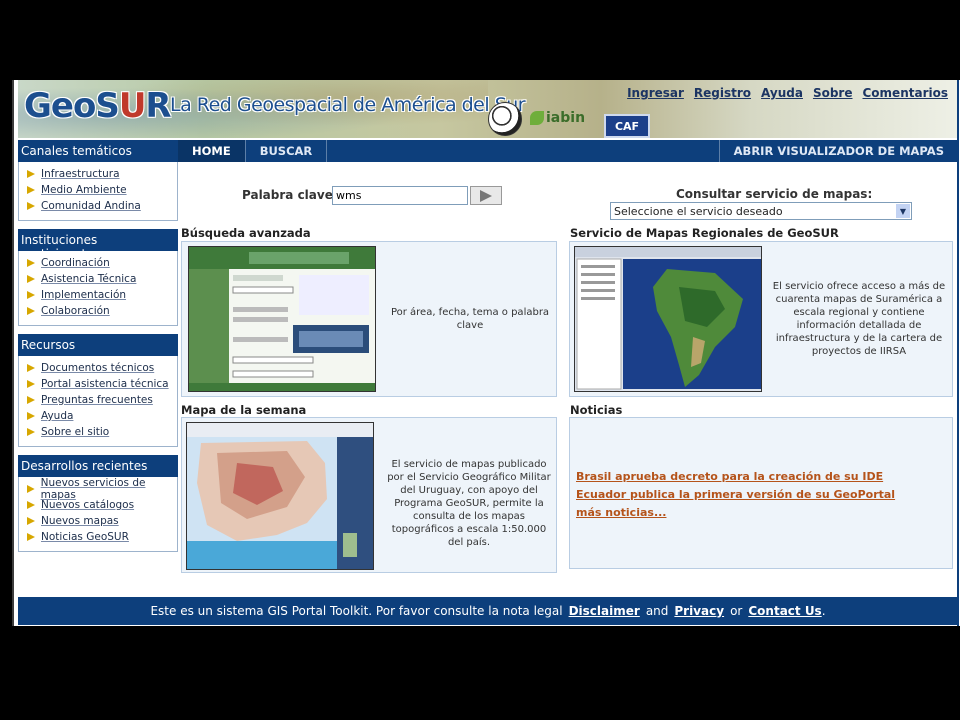 The width and height of the screenshot is (960, 720). I want to click on busqueda-screenshot, so click(282, 319).